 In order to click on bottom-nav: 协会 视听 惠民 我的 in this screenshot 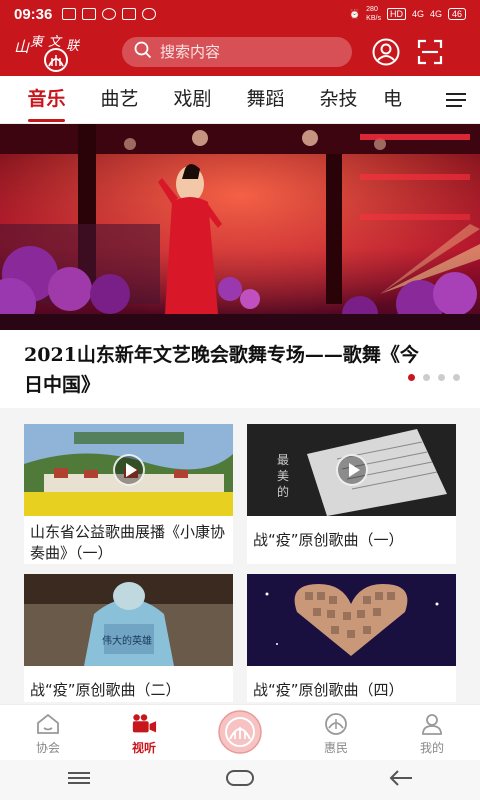, I will do `click(240, 732)`.